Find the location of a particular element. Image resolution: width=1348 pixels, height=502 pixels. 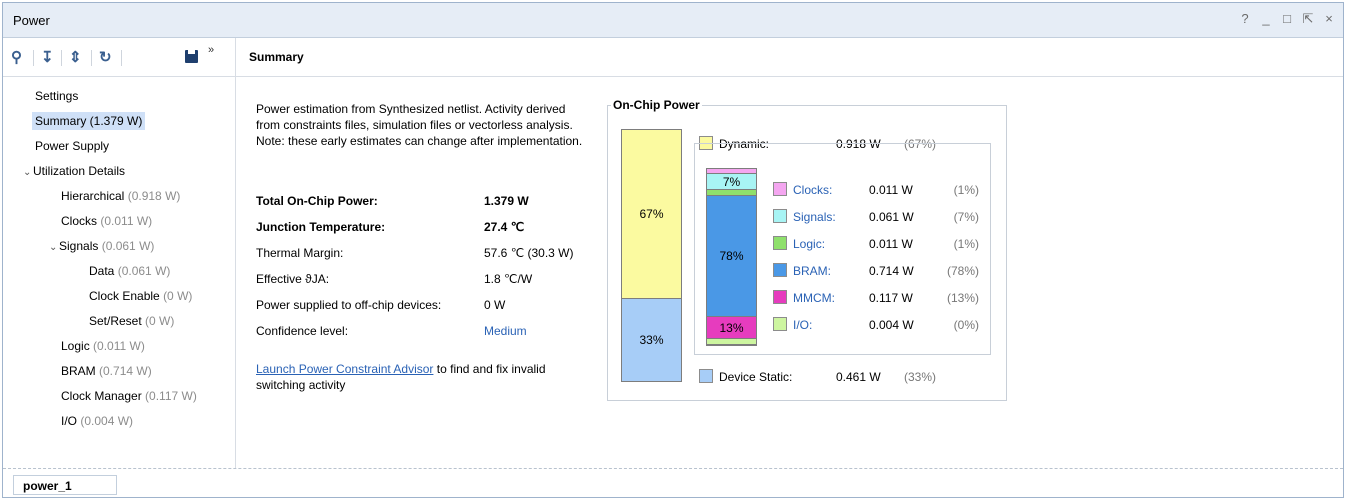

static-value: 0.461 W is located at coordinates (858, 377).